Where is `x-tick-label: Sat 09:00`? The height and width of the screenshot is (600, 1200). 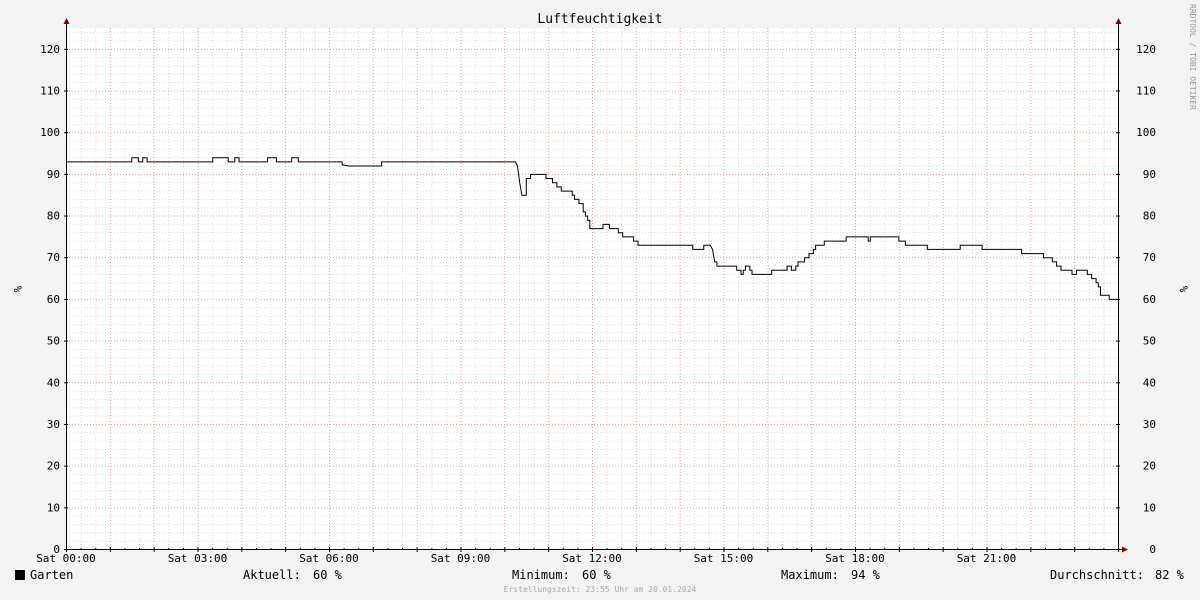
x-tick-label: Sat 09:00 is located at coordinates (461, 558).